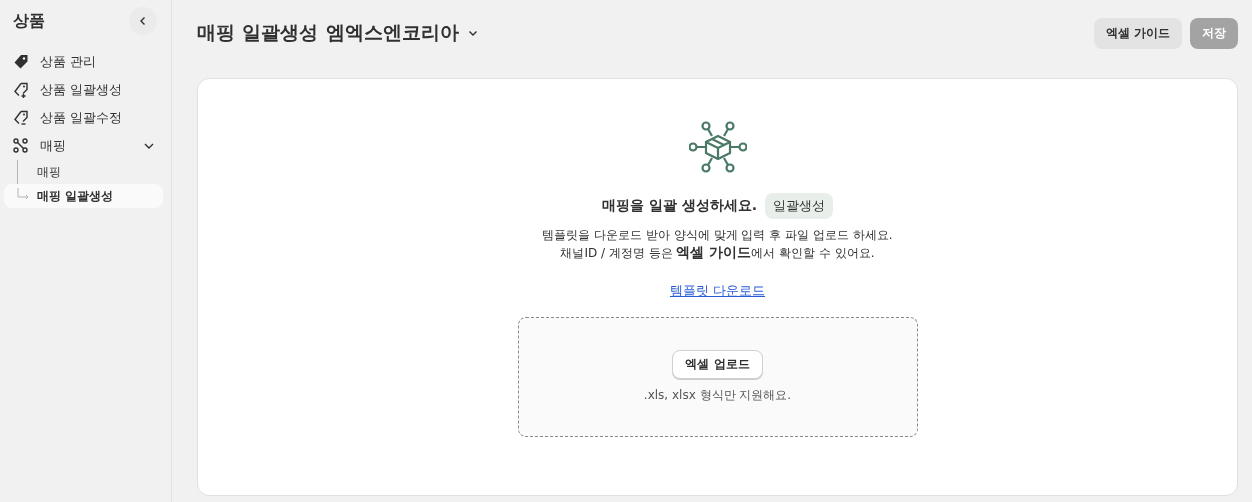 This screenshot has height=502, width=1252. Describe the element at coordinates (83, 90) in the screenshot. I see `nav-item: 상품 일괄생성` at that location.